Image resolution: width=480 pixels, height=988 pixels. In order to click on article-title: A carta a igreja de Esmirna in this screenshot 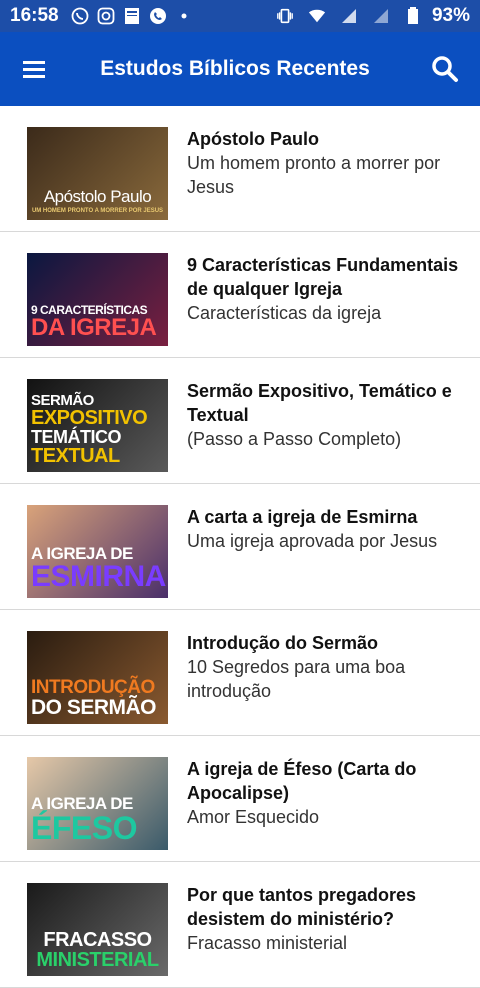, I will do `click(302, 517)`.